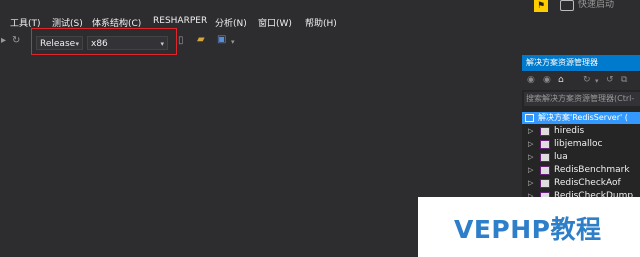  I want to click on solution-explorer-toolbar: ◉ ◉ ⌂ ↻ ▾ ↺ ⧉, so click(581, 81).